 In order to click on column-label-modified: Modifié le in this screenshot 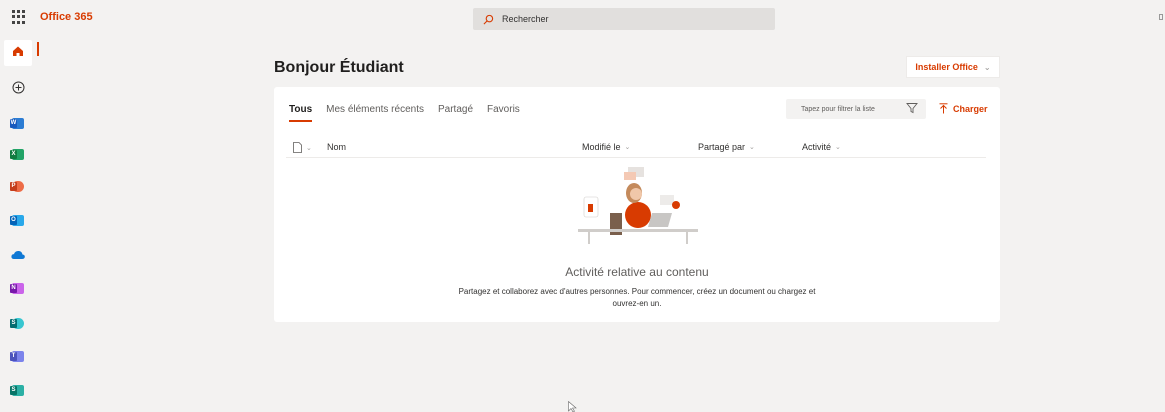, I will do `click(601, 147)`.